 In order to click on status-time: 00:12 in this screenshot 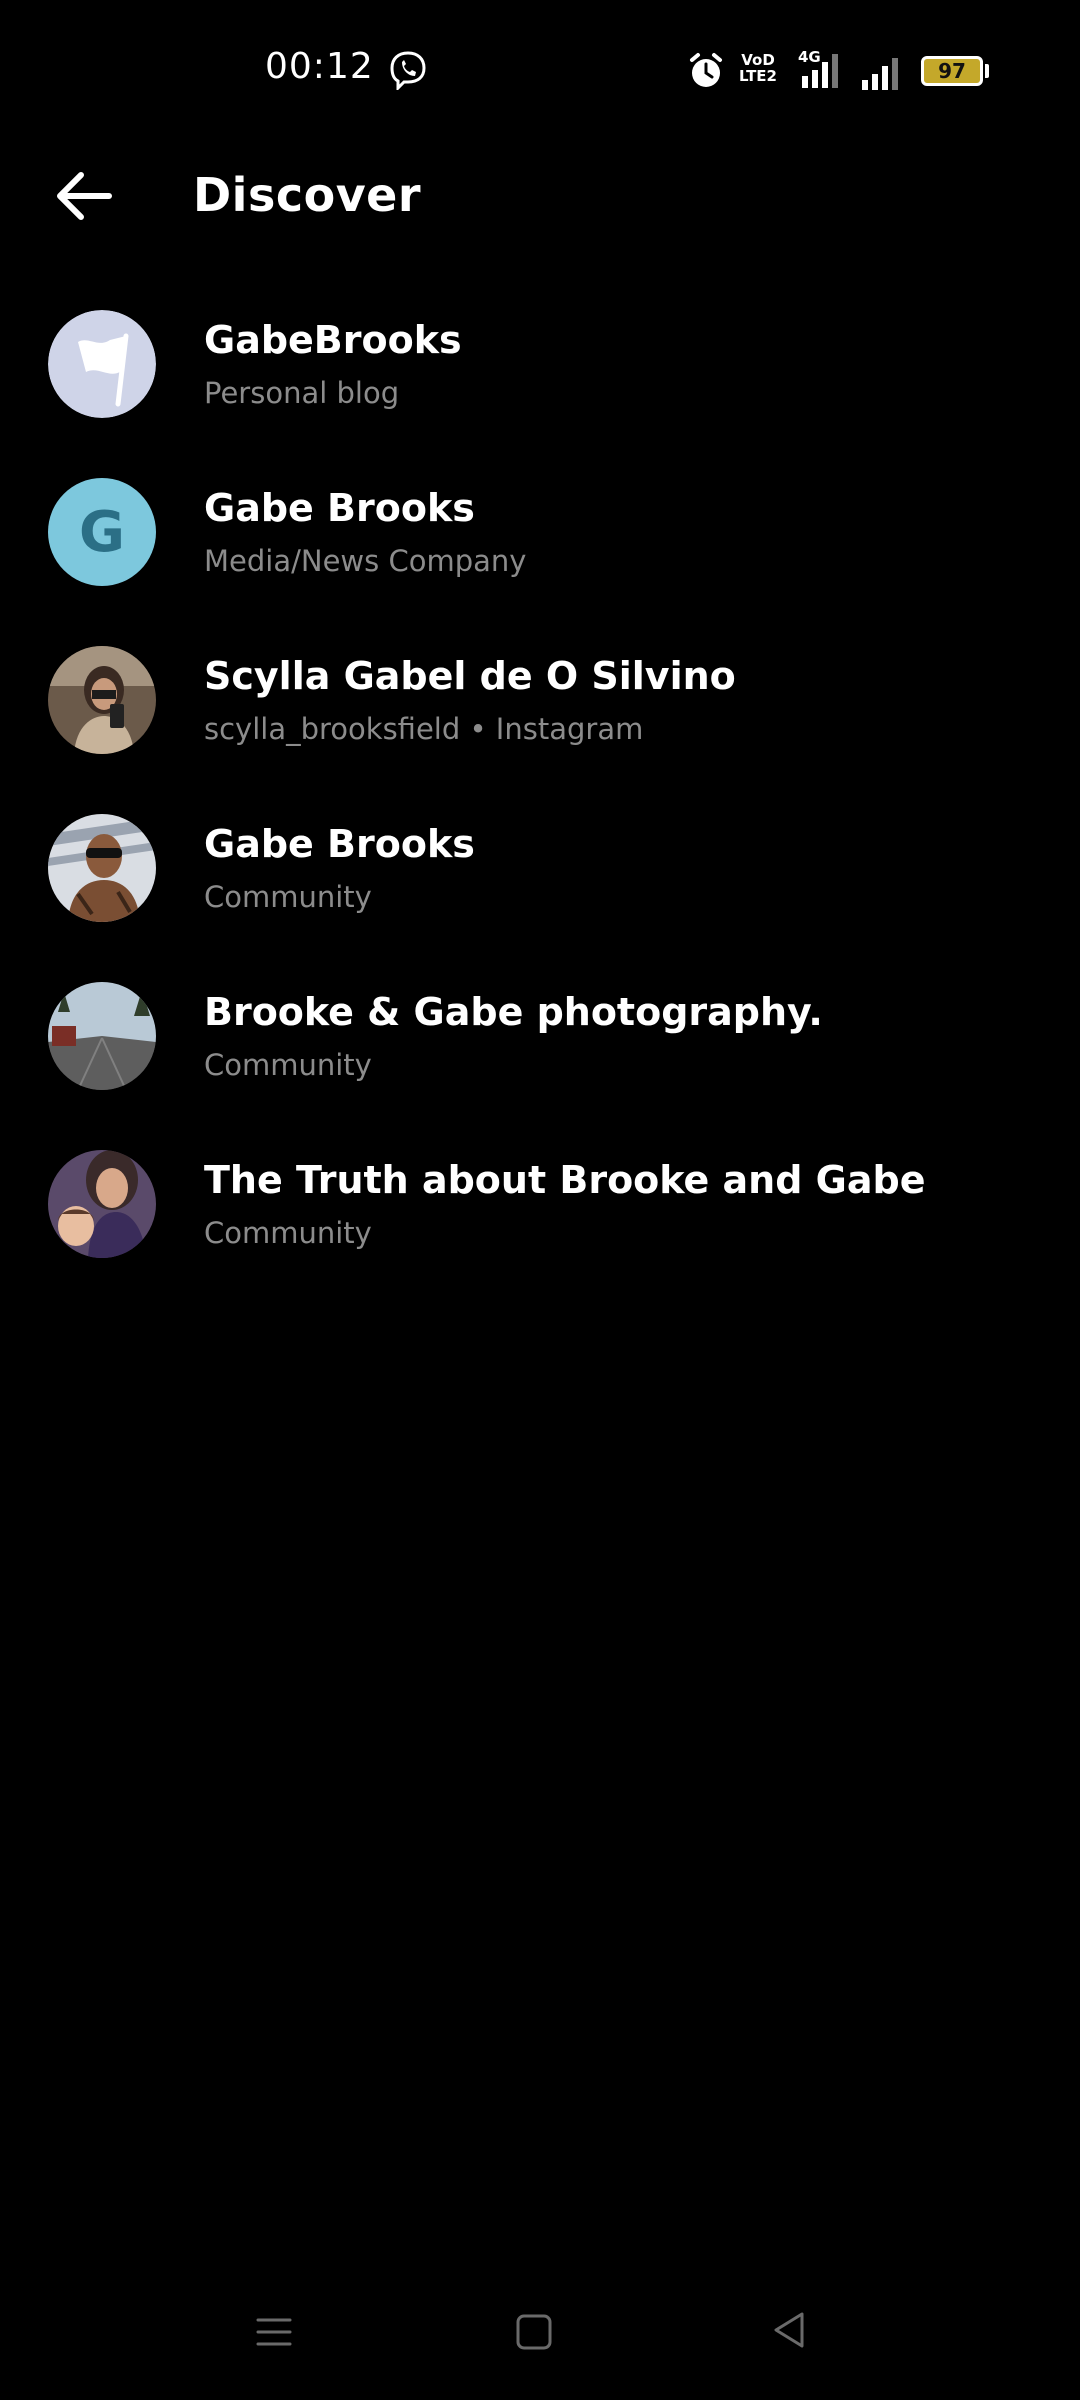, I will do `click(319, 66)`.